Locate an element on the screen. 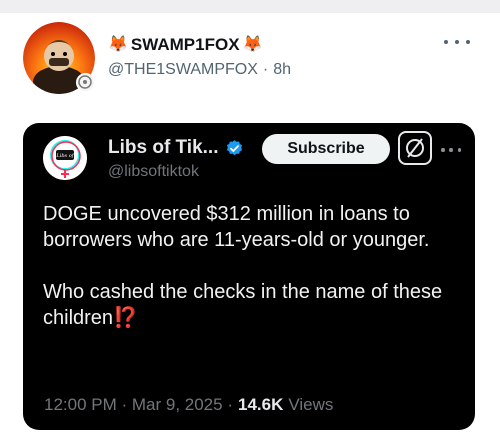  author-name: SWAMP1FOX is located at coordinates (185, 45).